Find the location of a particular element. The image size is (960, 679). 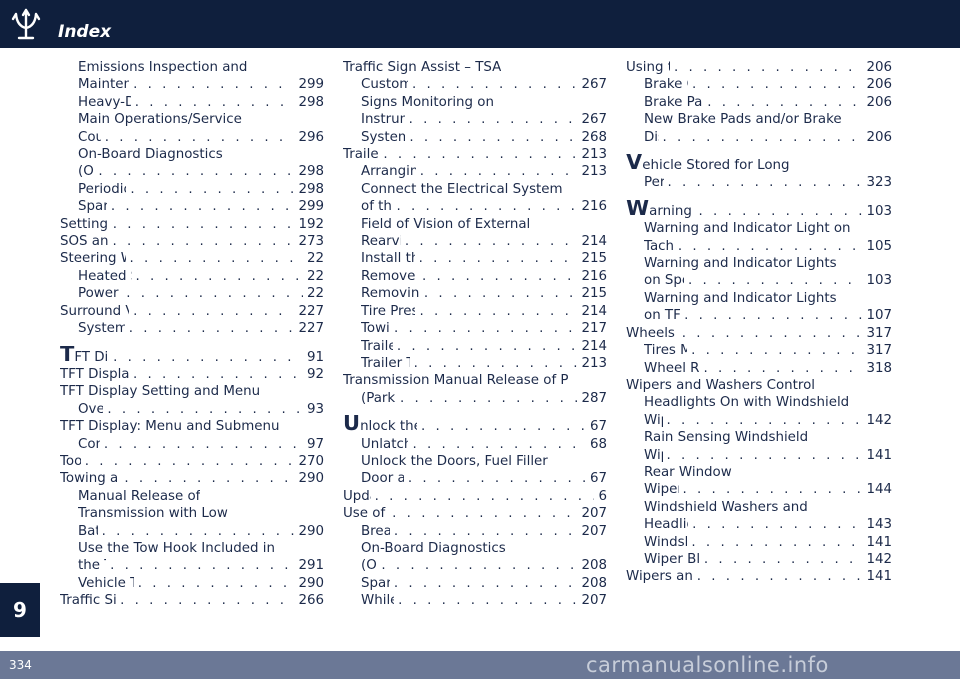

index-page-ref: 270 is located at coordinates (311, 461).